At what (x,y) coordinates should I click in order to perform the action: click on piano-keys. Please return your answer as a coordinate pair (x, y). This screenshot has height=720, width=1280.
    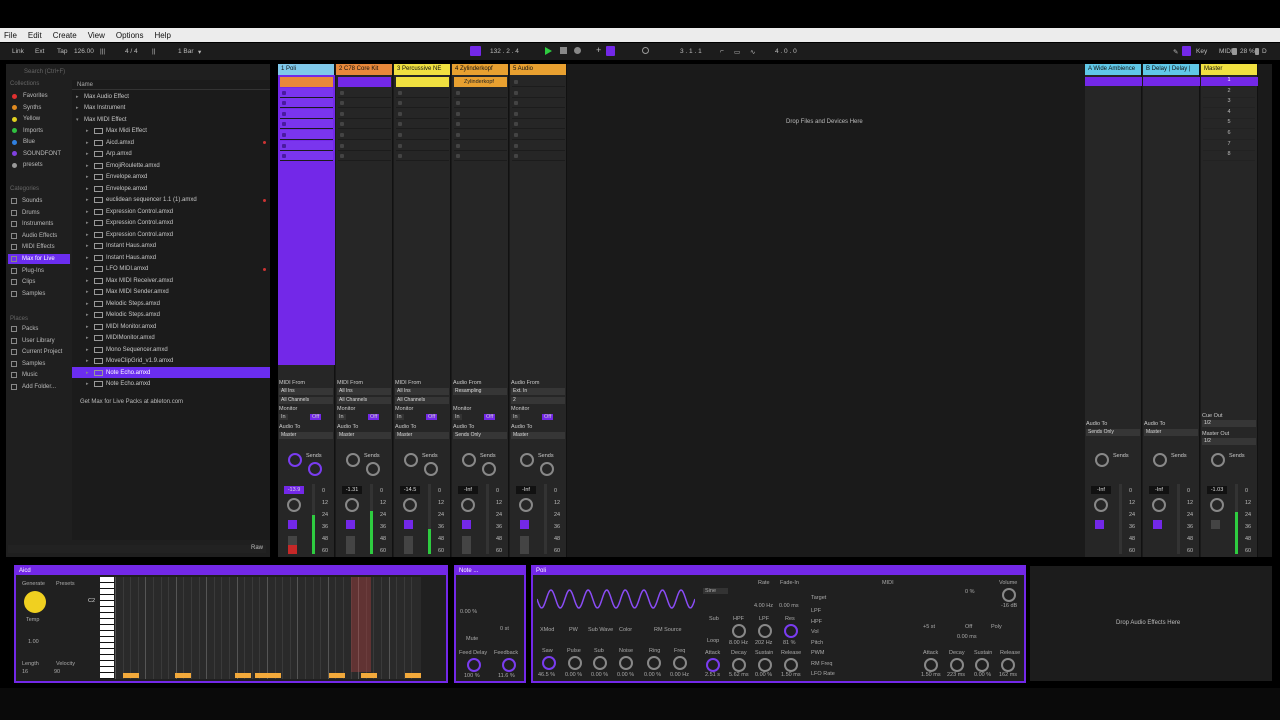
    Looking at the image, I should click on (107, 628).